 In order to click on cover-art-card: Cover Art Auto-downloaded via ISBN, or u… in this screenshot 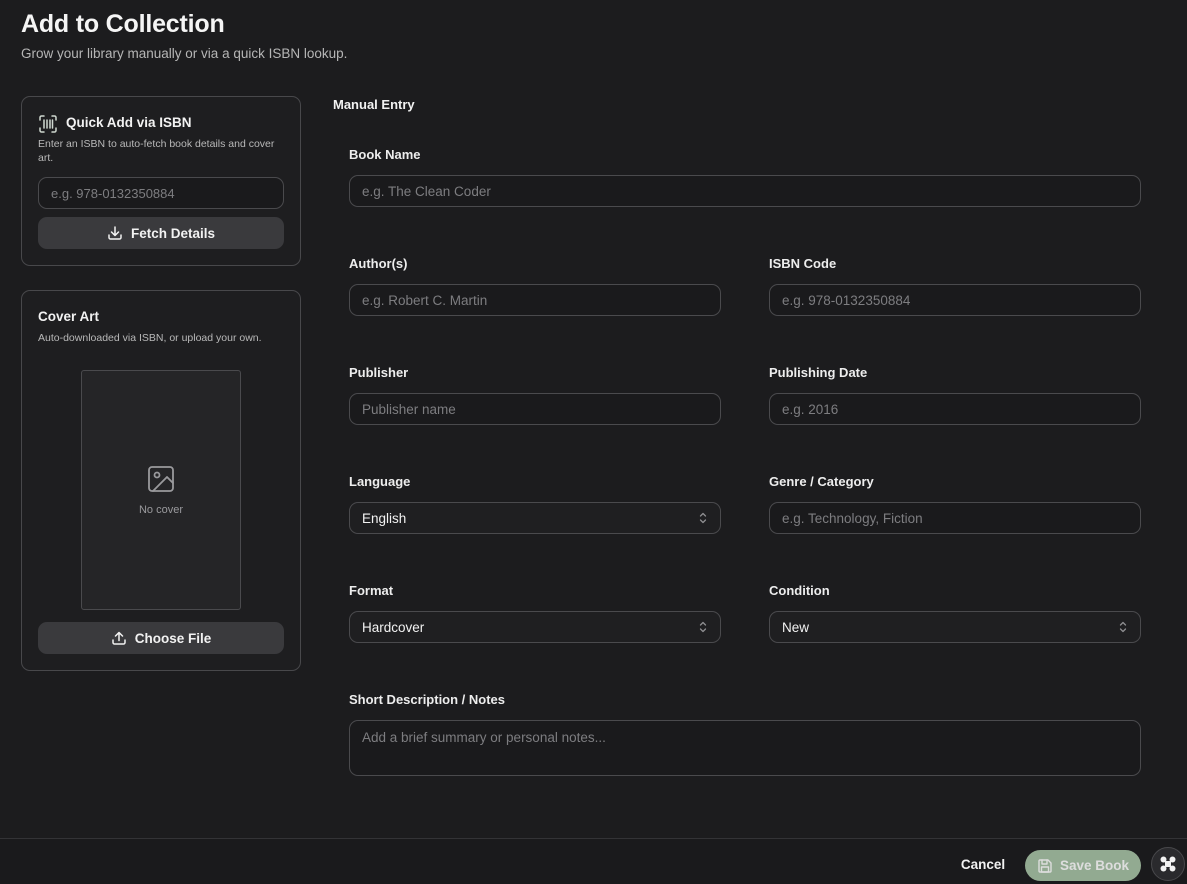, I will do `click(161, 480)`.